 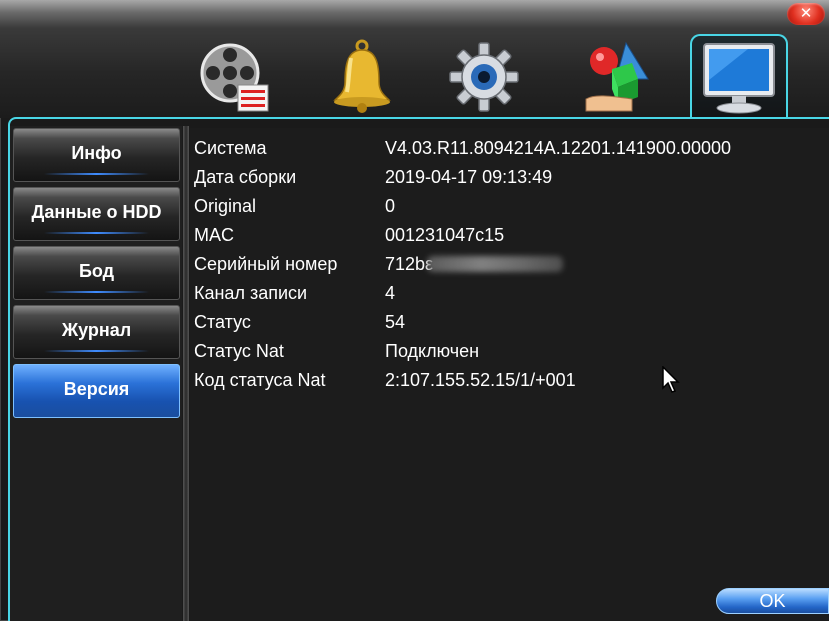 I want to click on sidebar-item-baud: Бод, so click(x=96, y=273).